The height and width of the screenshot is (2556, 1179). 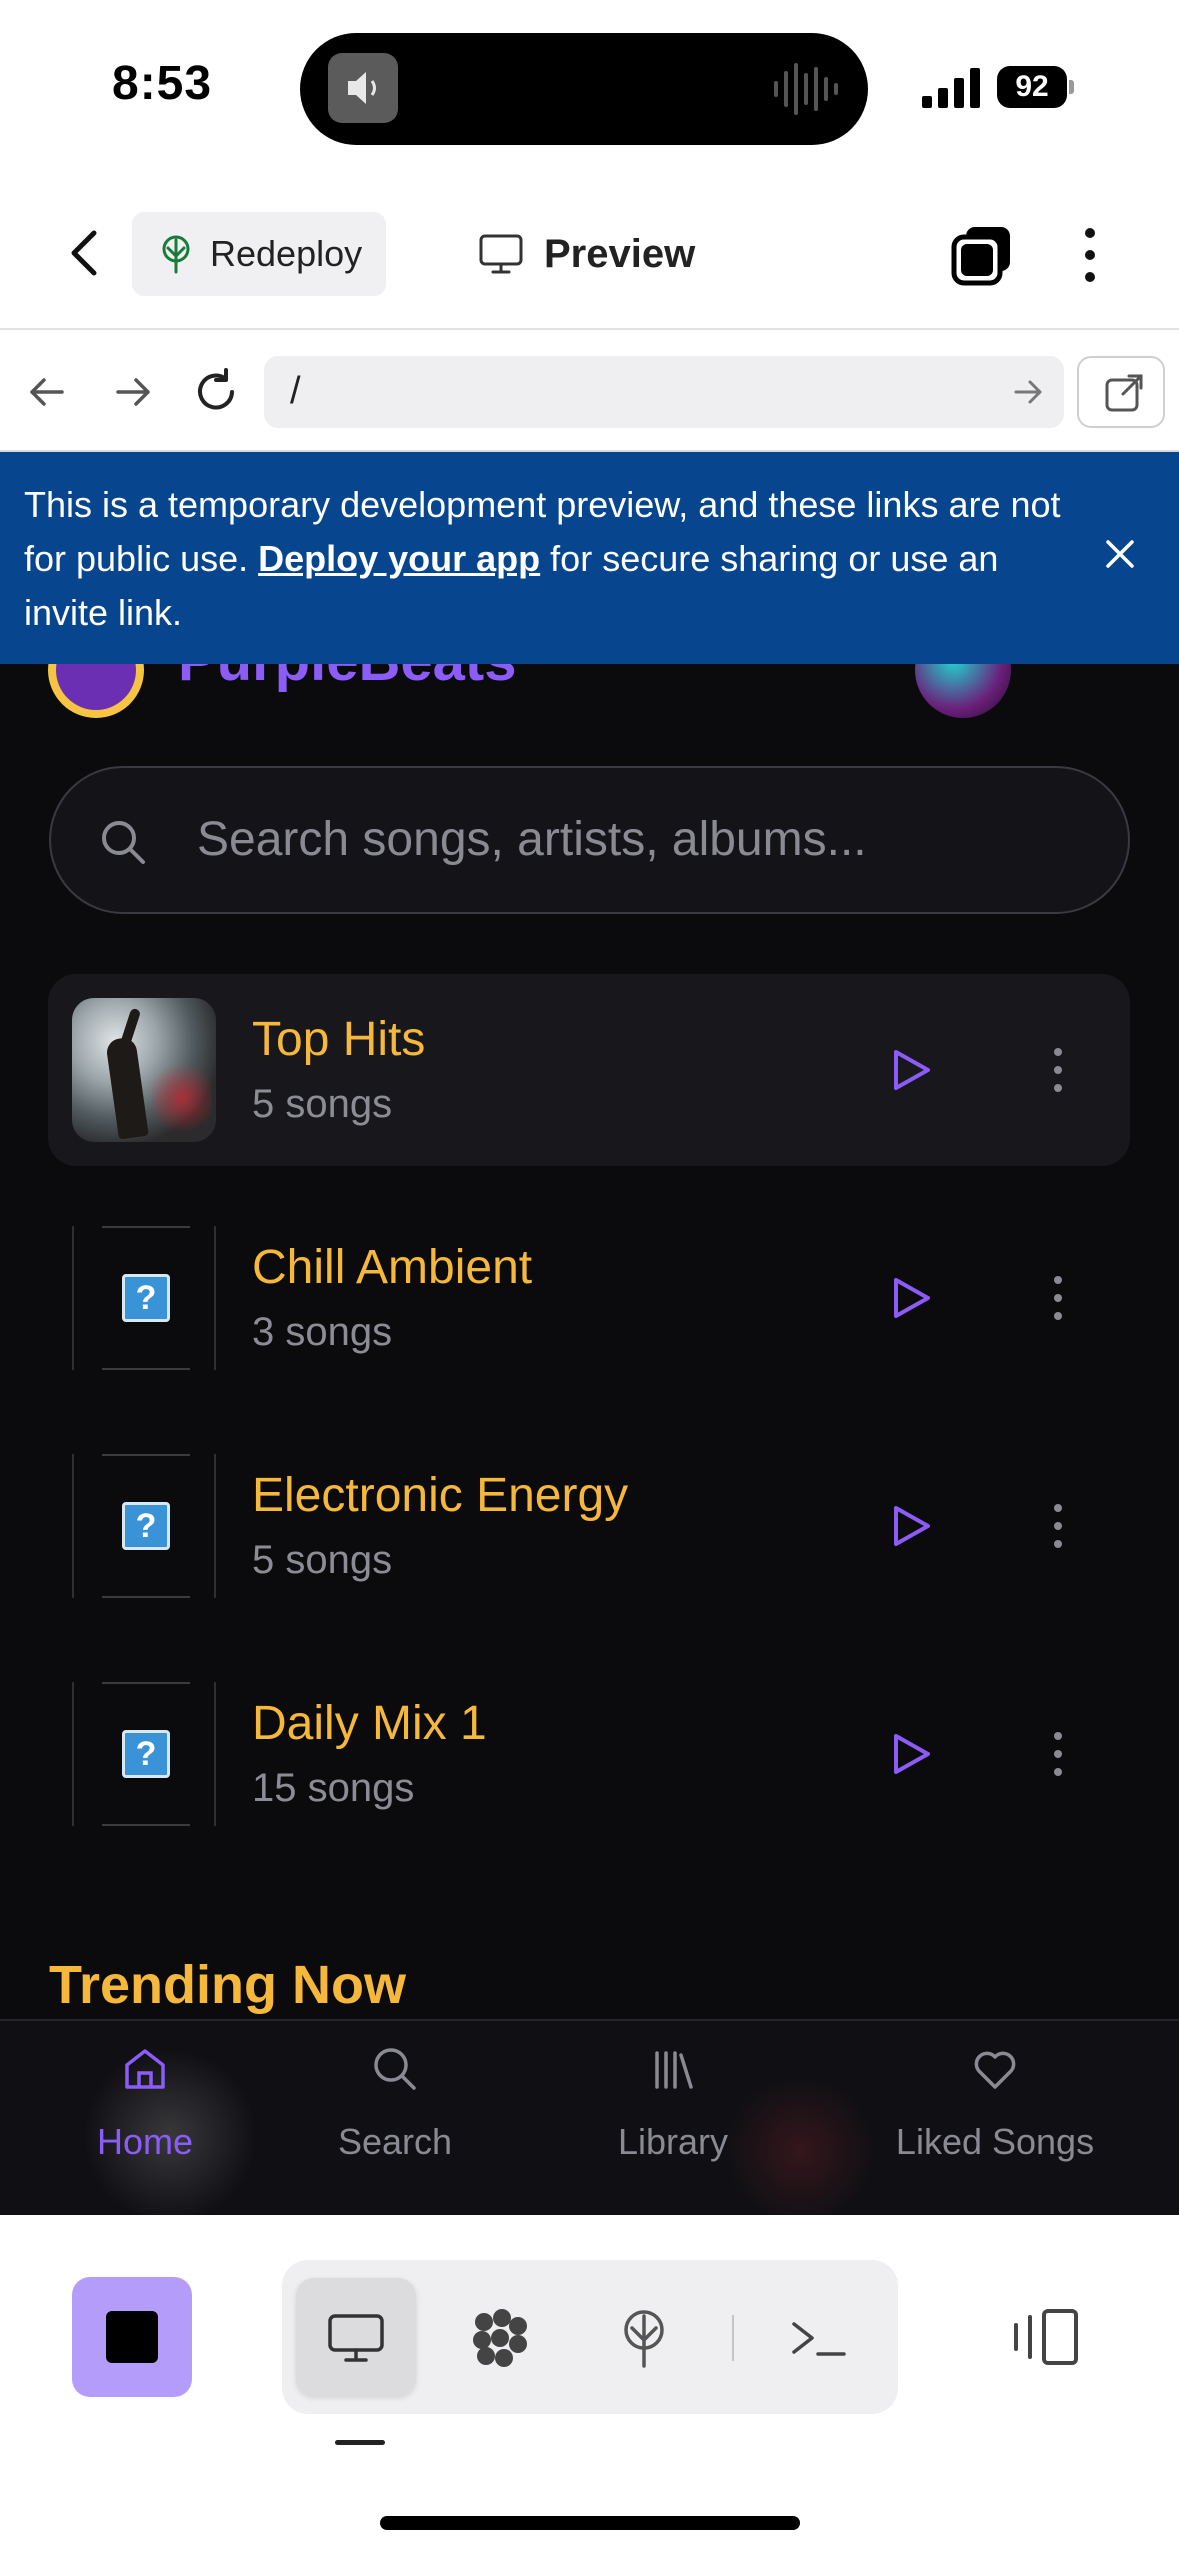 What do you see at coordinates (369, 1723) in the screenshot?
I see `playlist-title: Daily Mix 1` at bounding box center [369, 1723].